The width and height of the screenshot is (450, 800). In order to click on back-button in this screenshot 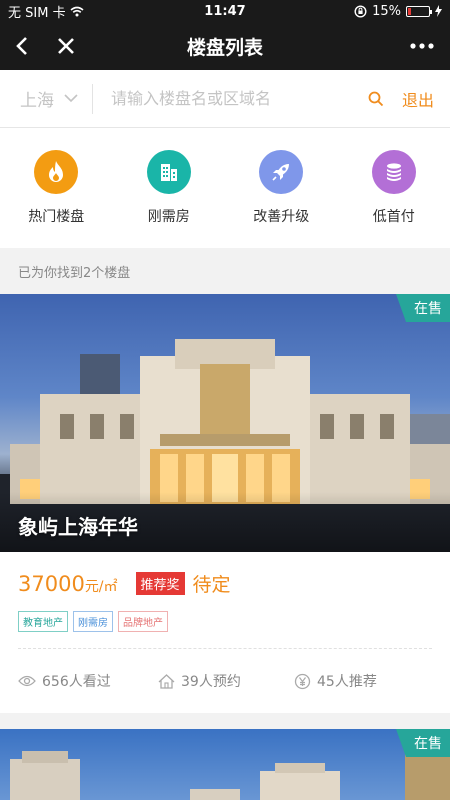, I will do `click(22, 46)`.